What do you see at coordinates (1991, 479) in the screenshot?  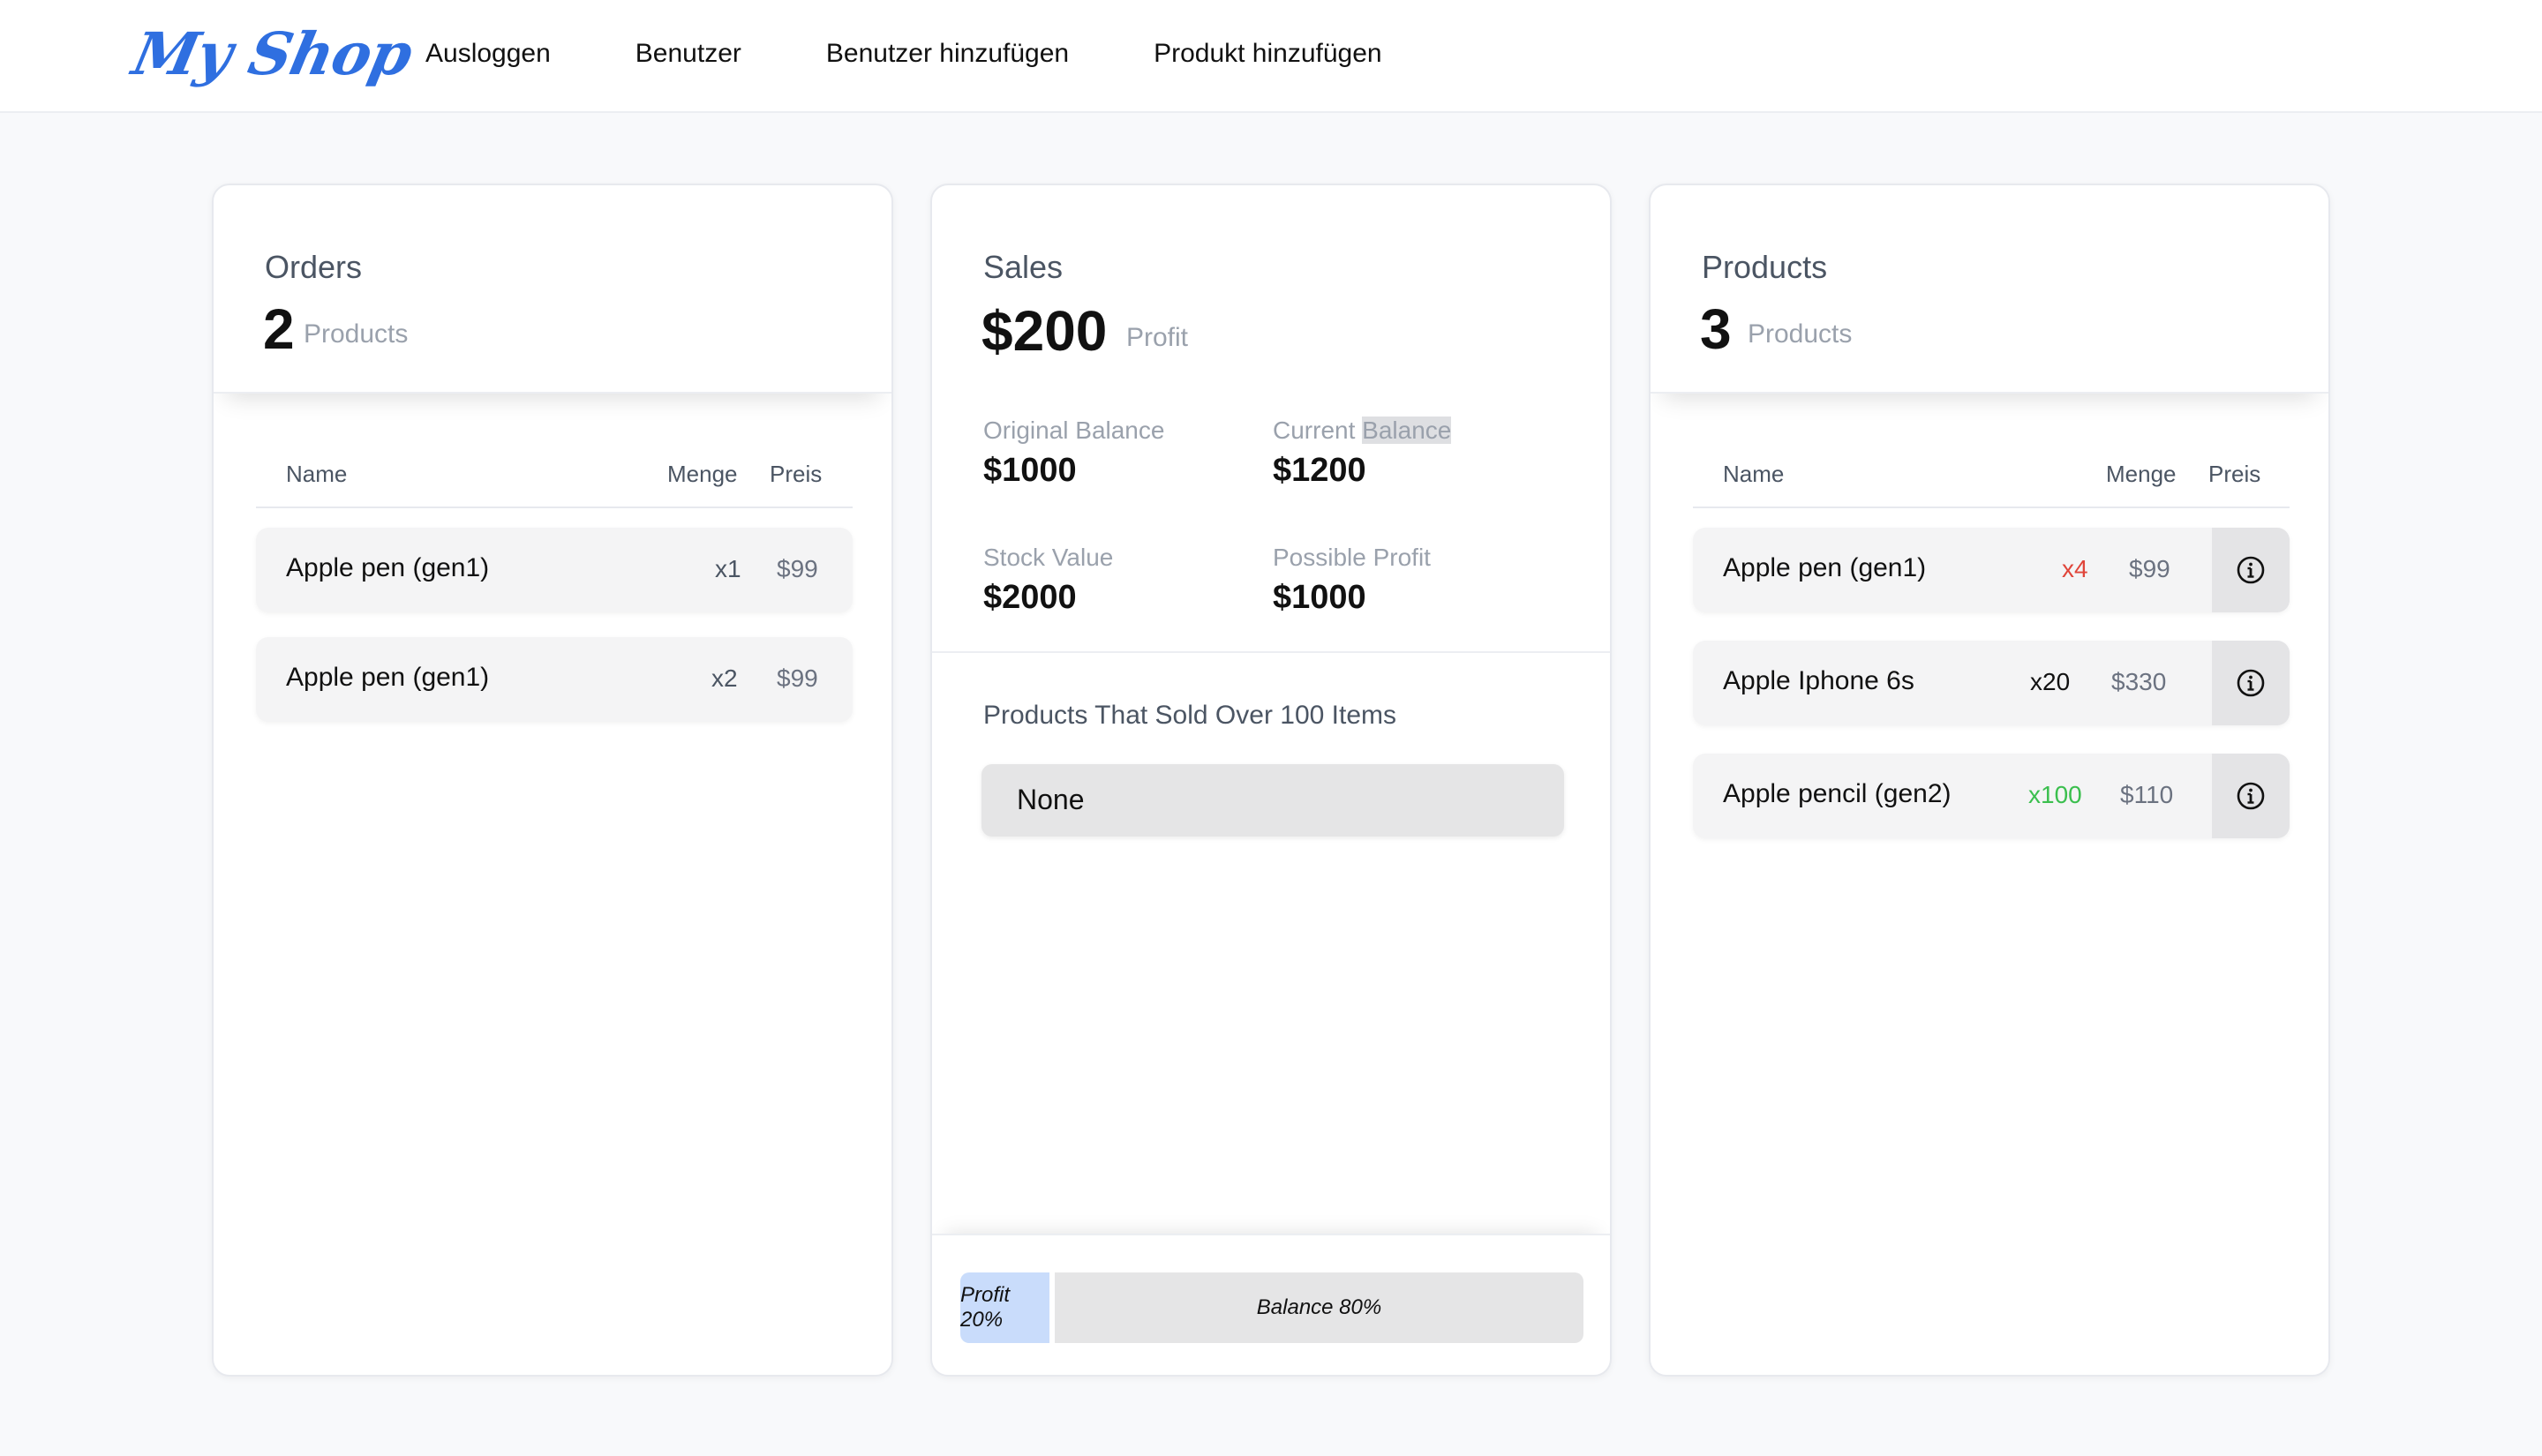 I see `products-table-header: Name Menge Preis` at bounding box center [1991, 479].